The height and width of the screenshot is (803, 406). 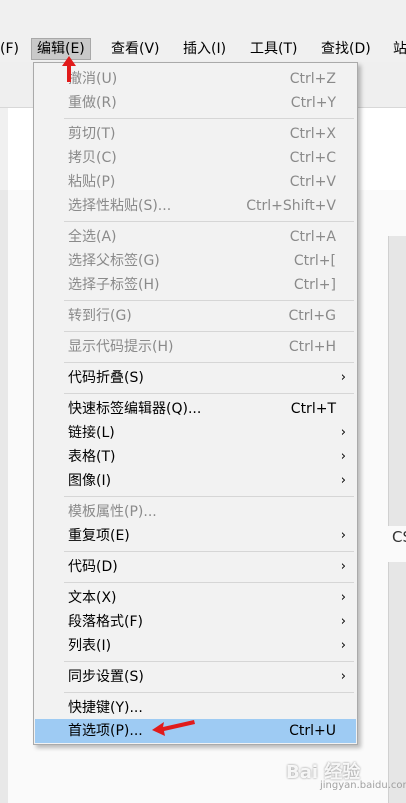 What do you see at coordinates (312, 134) in the screenshot?
I see `menu-item-shortcut: Ctrl+X` at bounding box center [312, 134].